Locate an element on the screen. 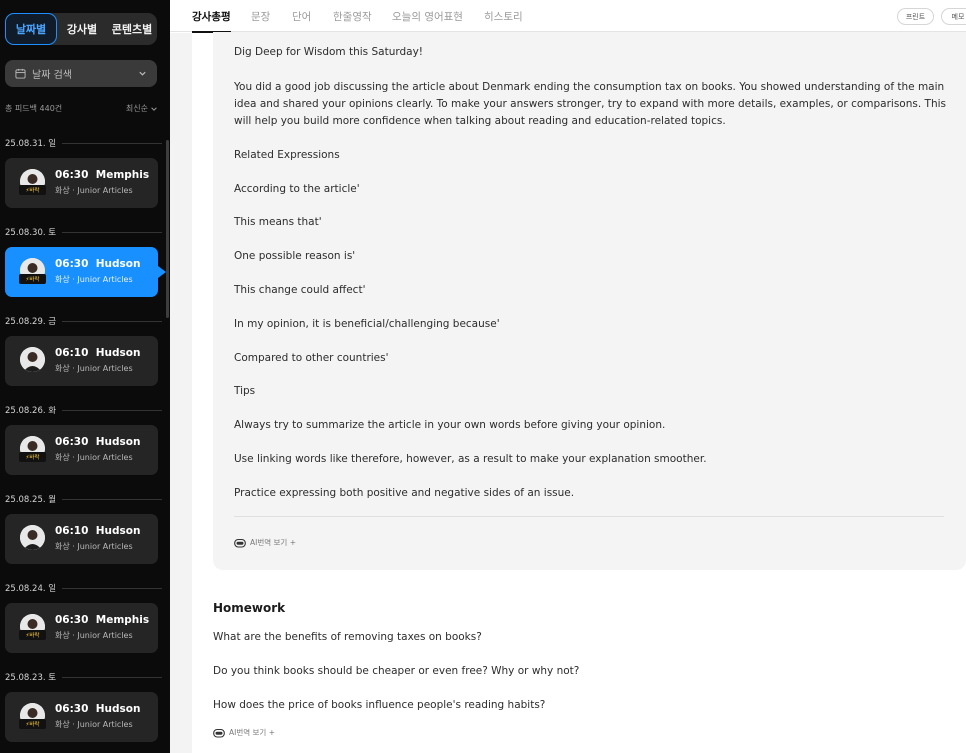 The width and height of the screenshot is (966, 753). tab-words: 단어 is located at coordinates (301, 16).